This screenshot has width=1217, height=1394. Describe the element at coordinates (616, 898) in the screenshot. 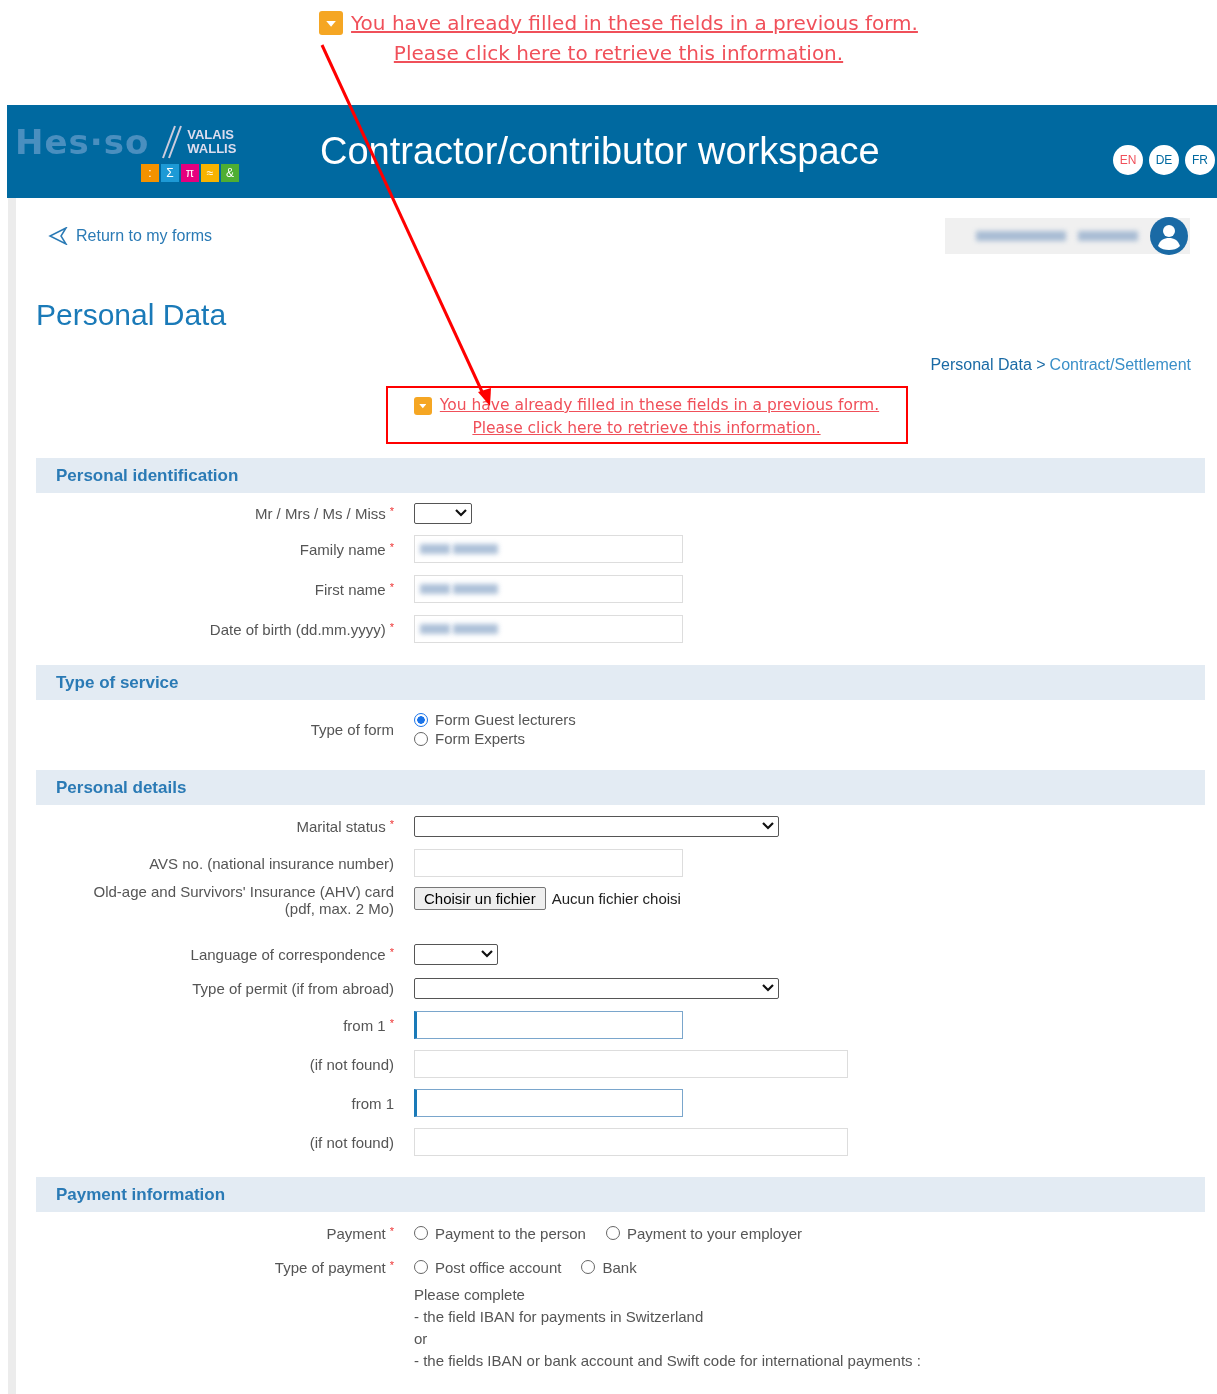

I see `file-status: Aucun fichier choisi` at that location.